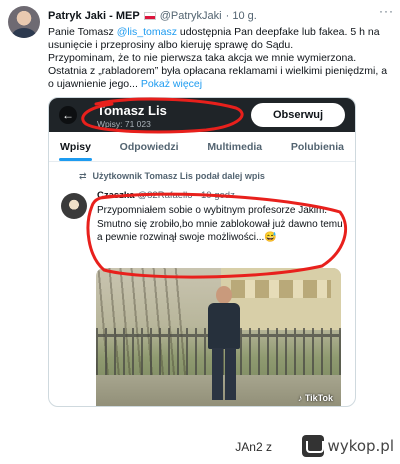 This screenshot has height=464, width=400. Describe the element at coordinates (315, 398) in the screenshot. I see `tiktok-watermark: ♪ TikTok` at that location.